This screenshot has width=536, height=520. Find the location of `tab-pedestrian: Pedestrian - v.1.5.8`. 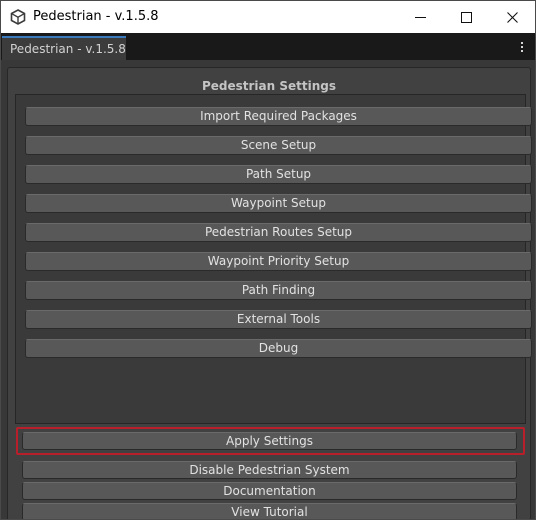

tab-pedestrian: Pedestrian - v.1.5.8 is located at coordinates (64, 48).